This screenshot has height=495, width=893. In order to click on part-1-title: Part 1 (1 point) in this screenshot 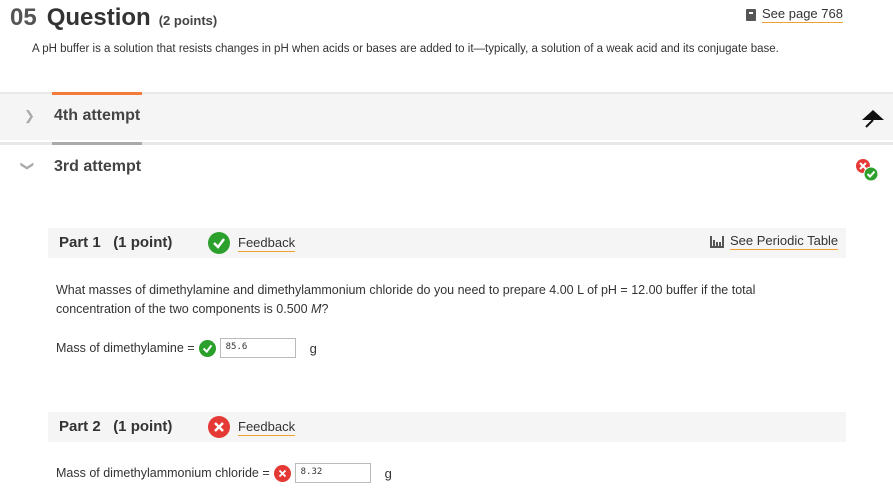, I will do `click(116, 242)`.